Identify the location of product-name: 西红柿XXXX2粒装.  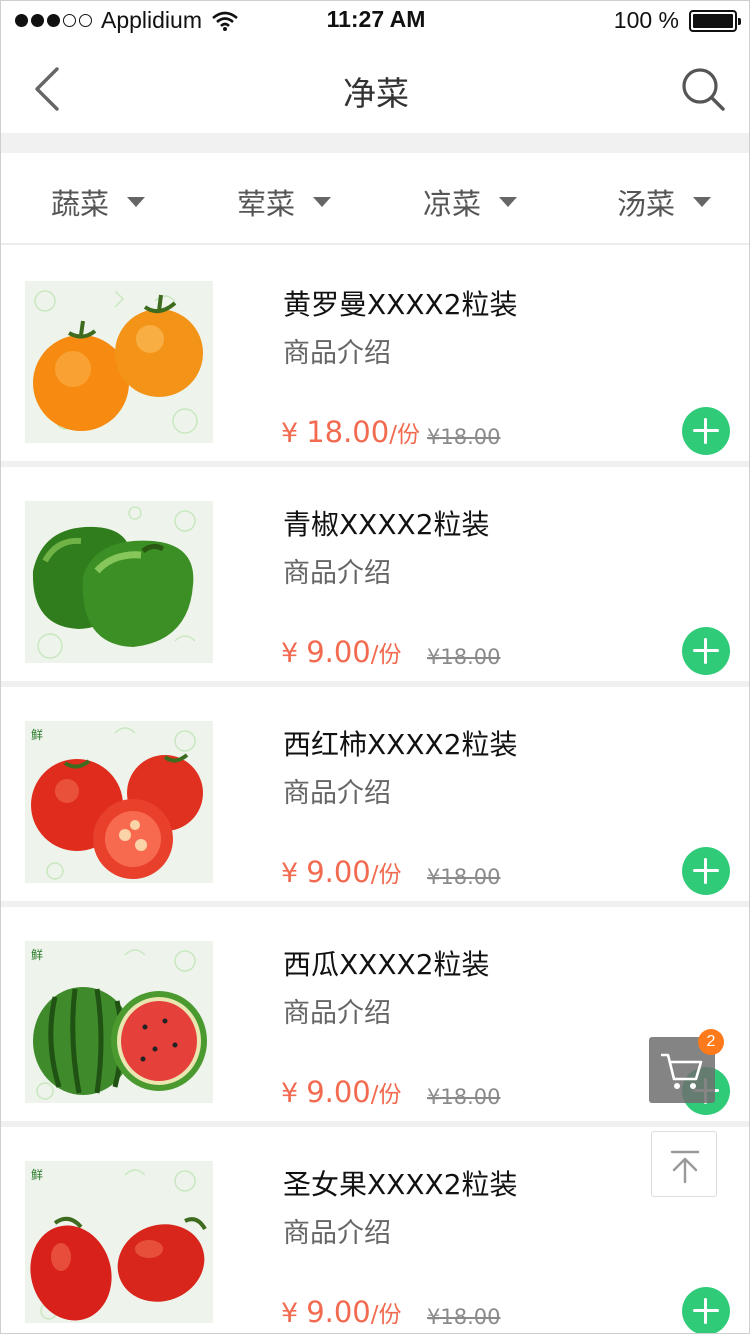
(400, 744).